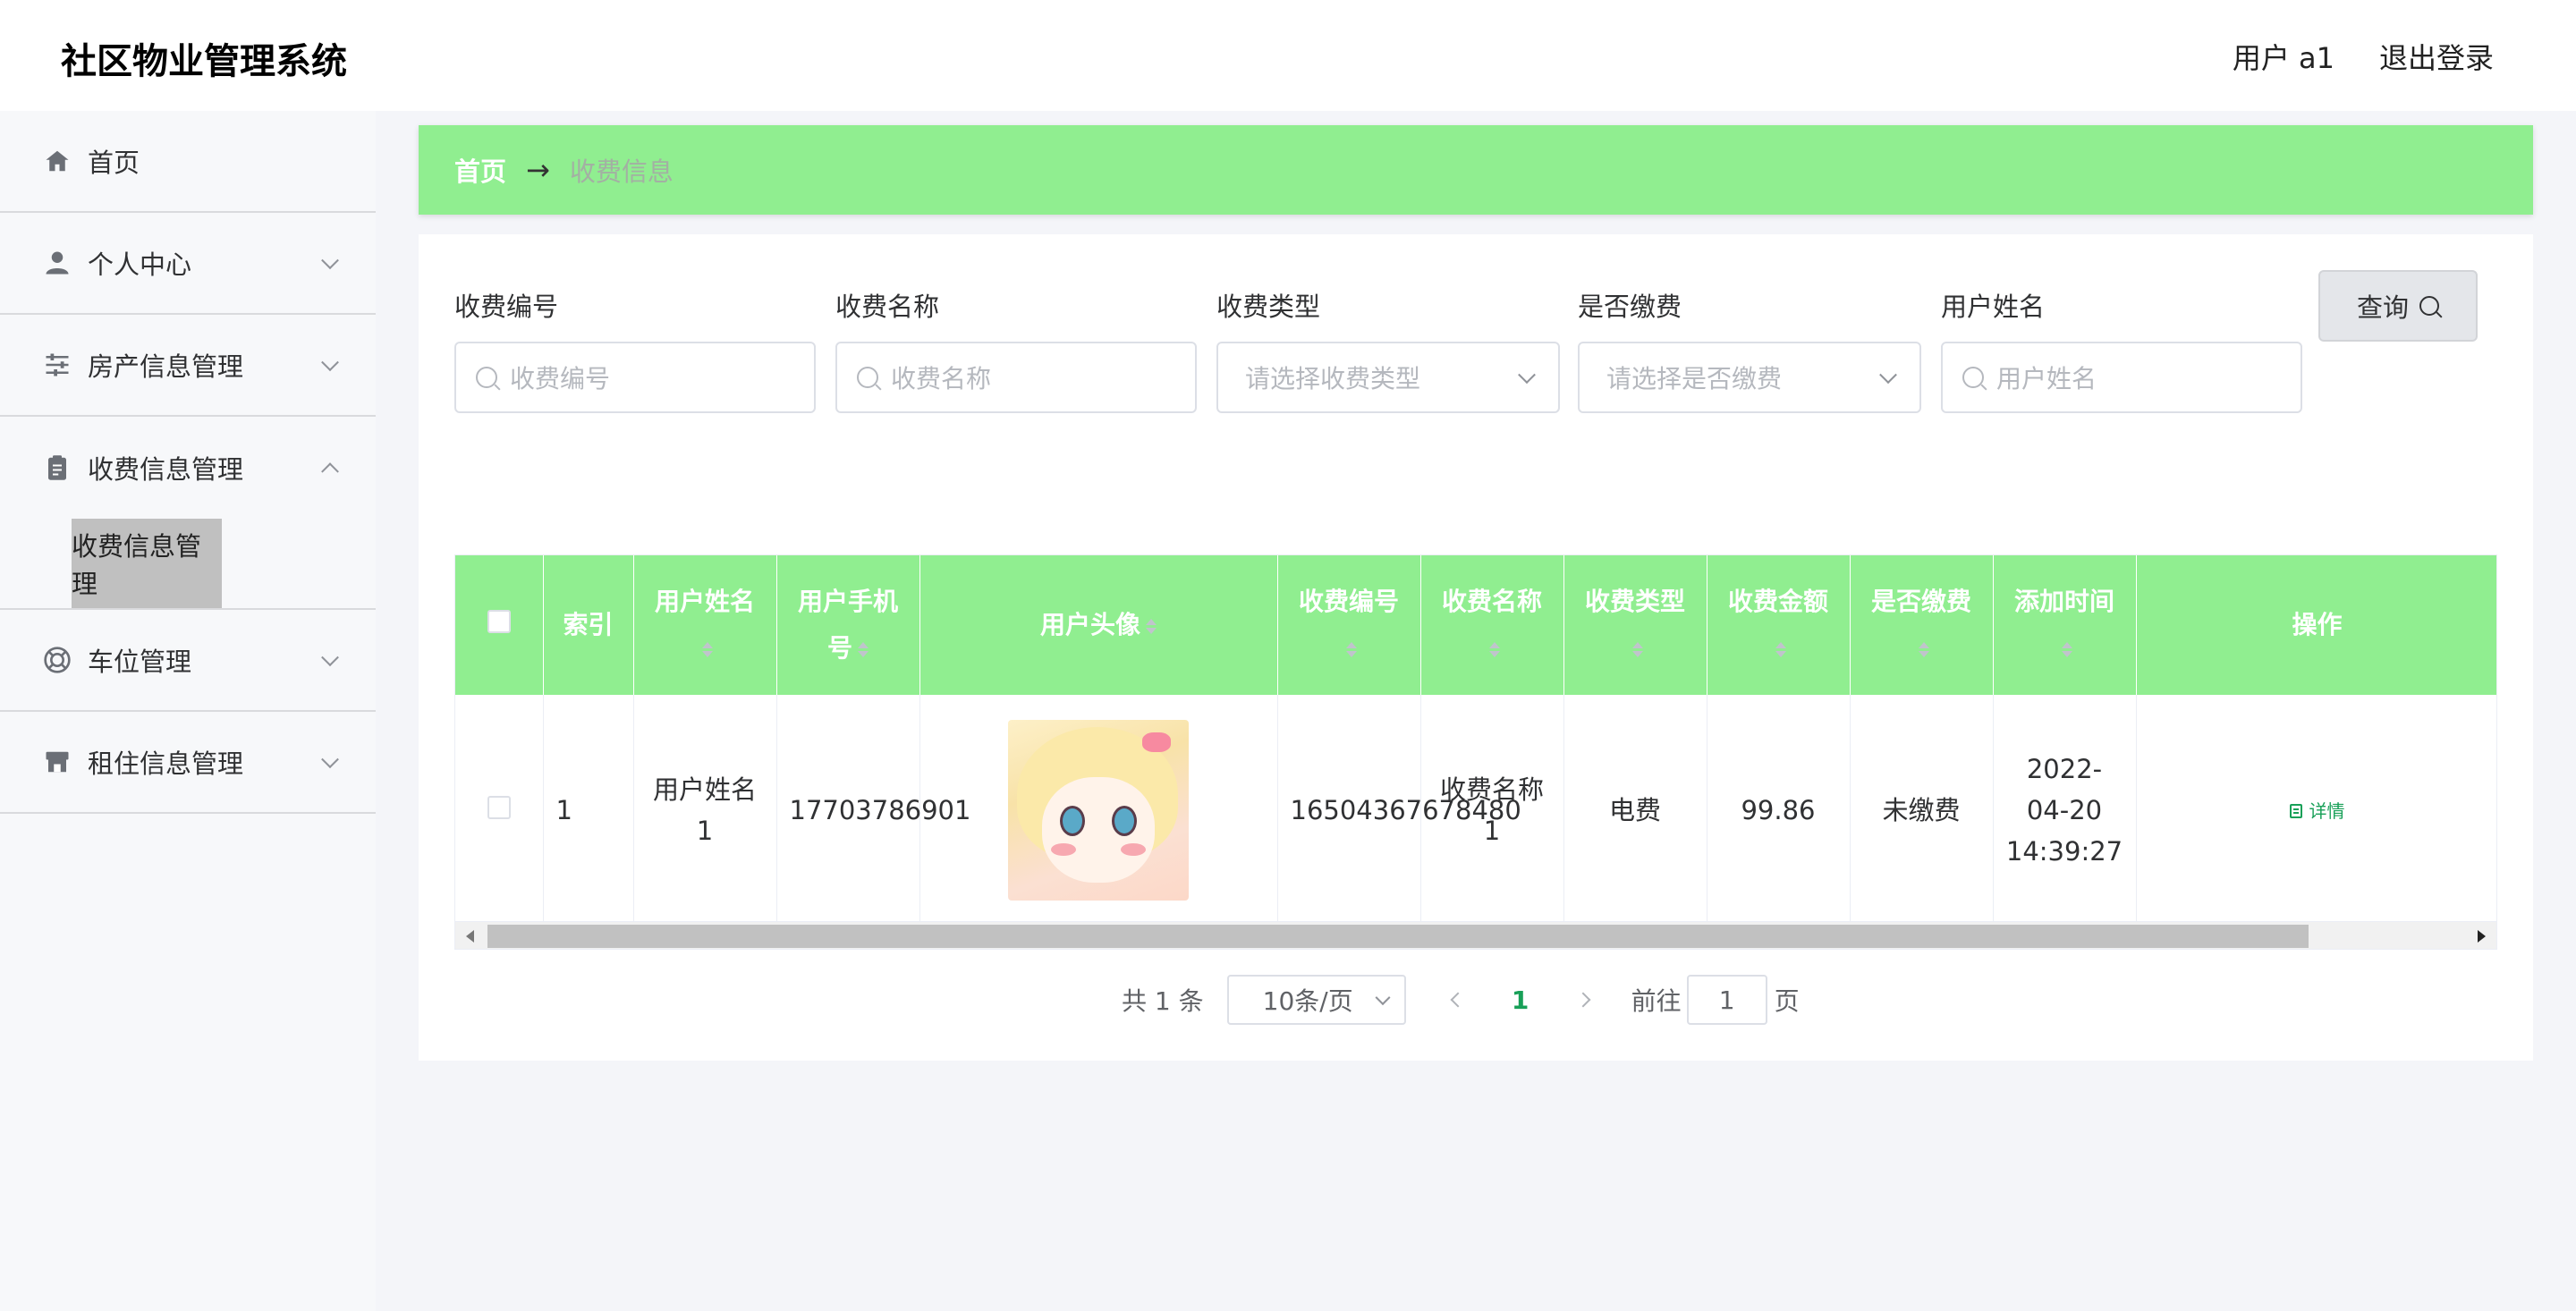  What do you see at coordinates (1492, 625) in the screenshot?
I see `header-fee-name: 收费名称` at bounding box center [1492, 625].